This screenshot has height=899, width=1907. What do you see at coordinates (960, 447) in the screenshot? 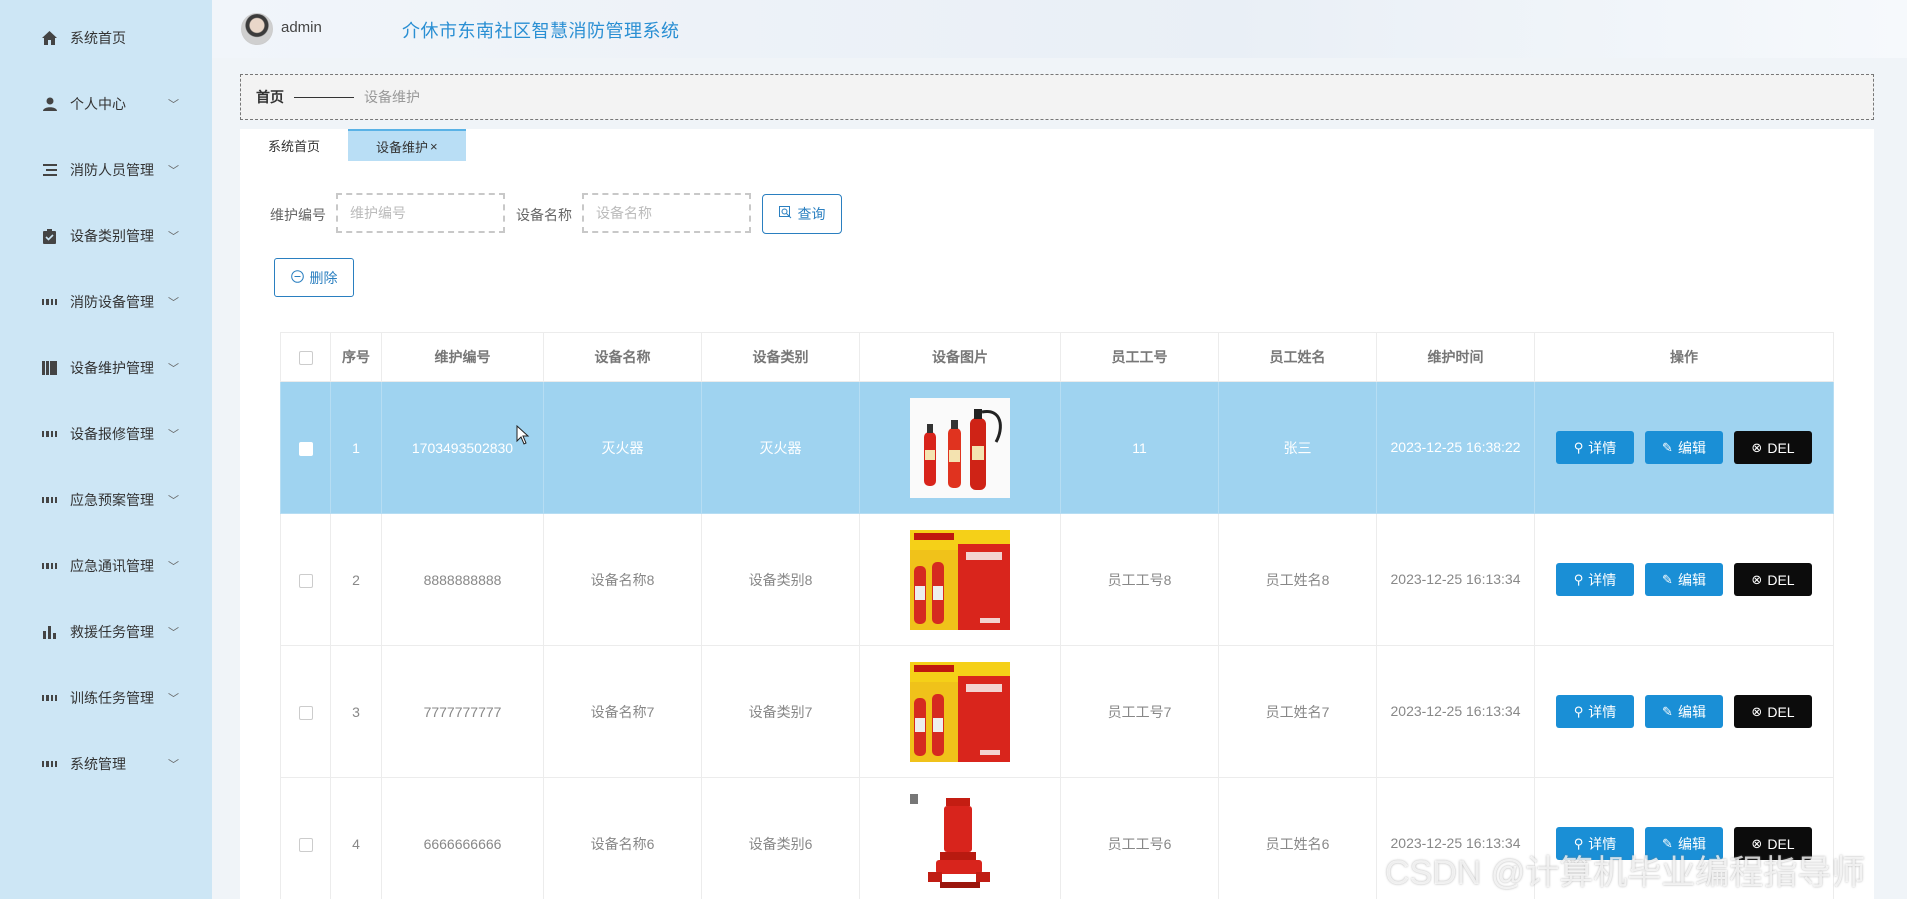
I see `fire-extinguishers-photo` at bounding box center [960, 447].